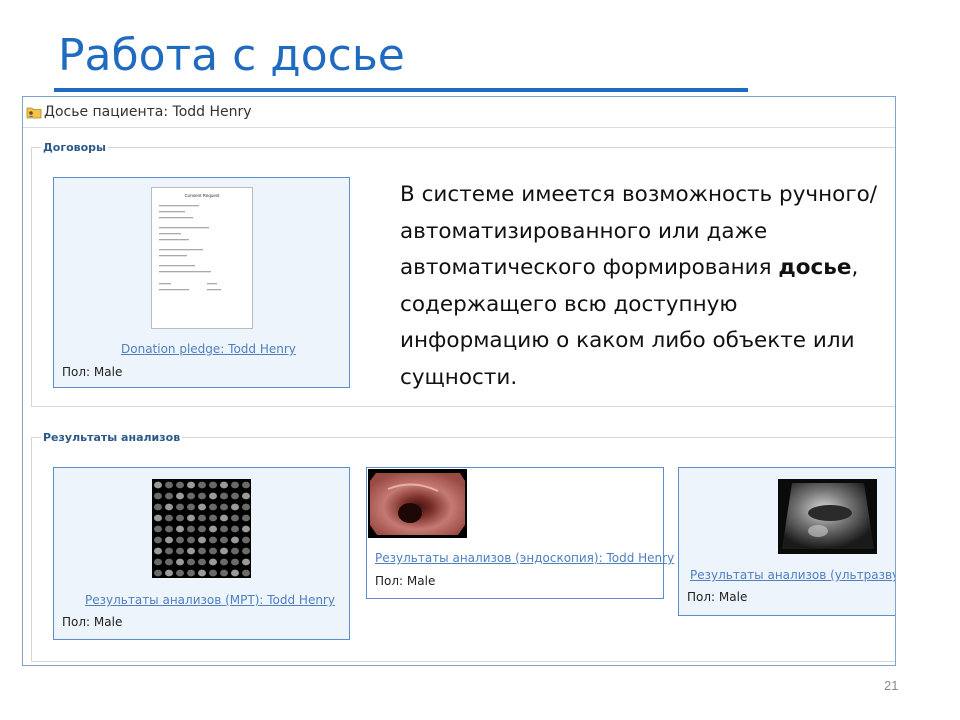 Image resolution: width=960 pixels, height=720 pixels. Describe the element at coordinates (231, 55) in the screenshot. I see `slide-title: Работа с досье` at that location.